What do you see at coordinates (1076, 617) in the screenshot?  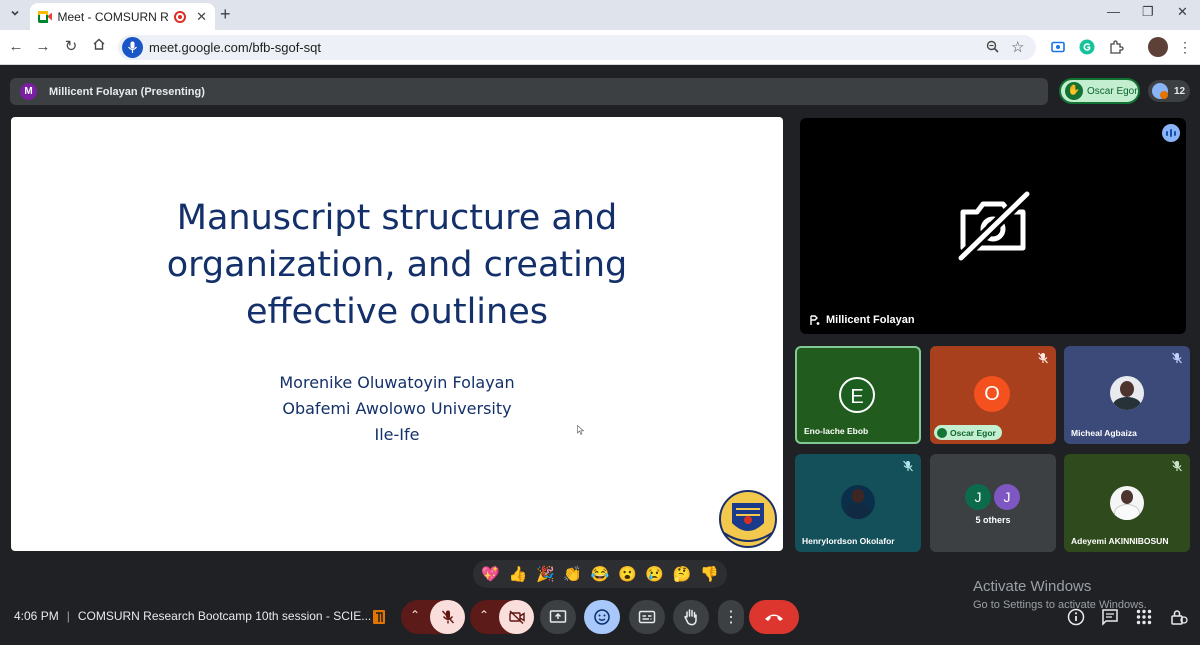 I see `meeting-details-icon` at bounding box center [1076, 617].